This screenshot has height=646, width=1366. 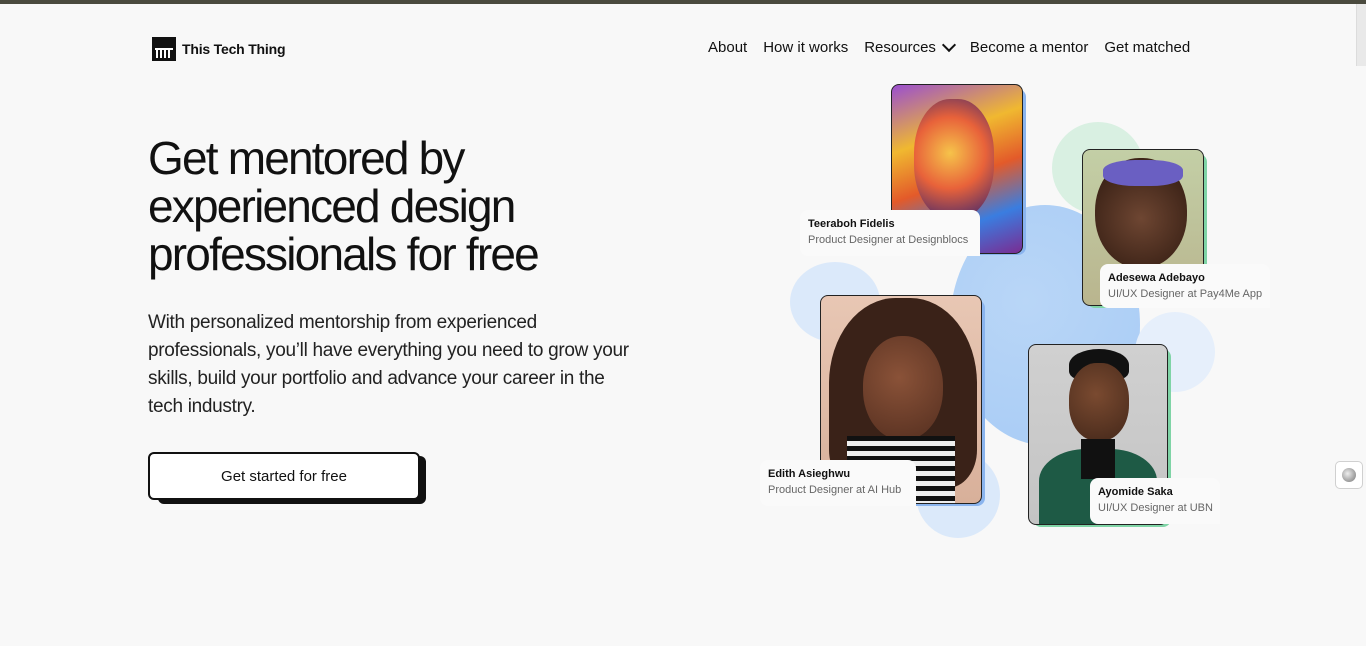 What do you see at coordinates (900, 47) in the screenshot?
I see `nav-resources-label: Resources` at bounding box center [900, 47].